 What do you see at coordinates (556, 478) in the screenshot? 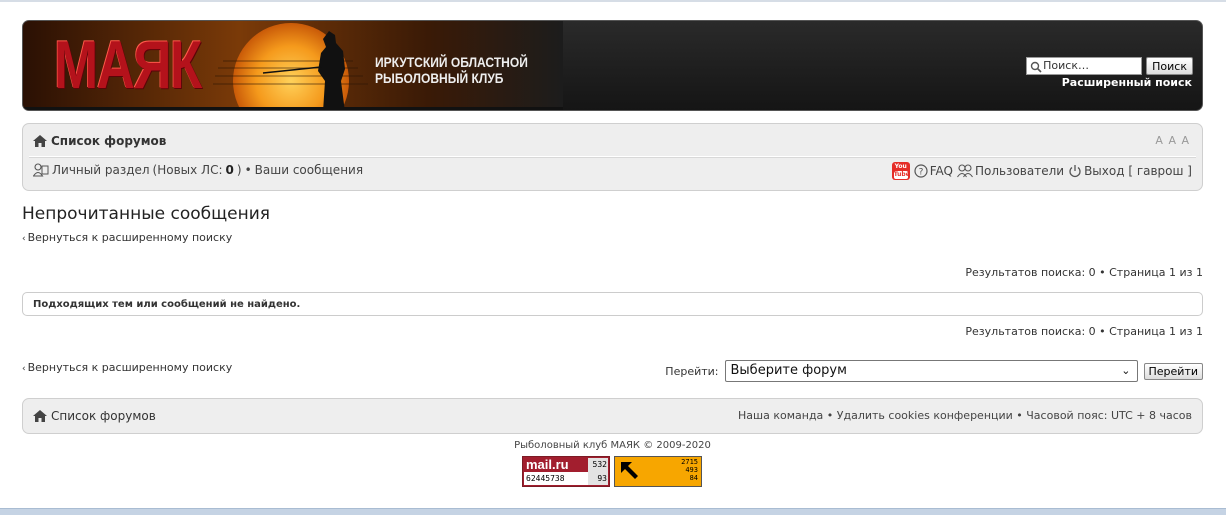
I see `mailru-count-2: 62445738` at bounding box center [556, 478].